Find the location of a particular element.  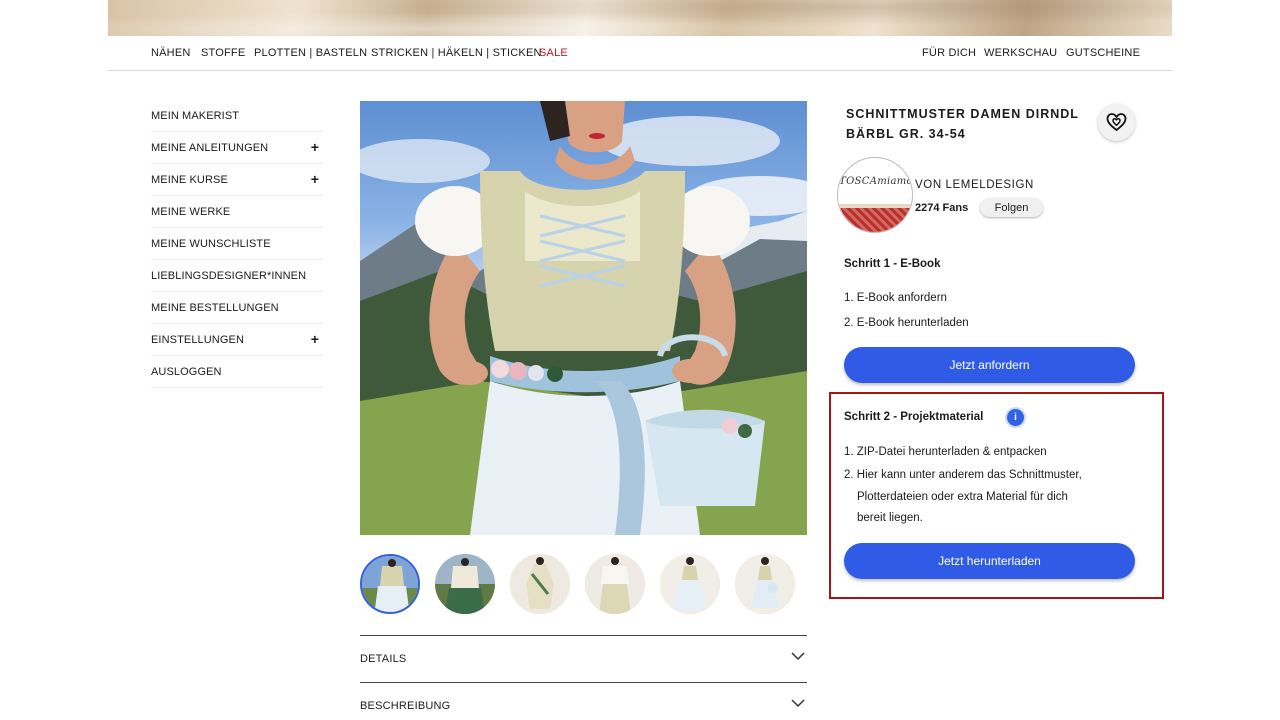

sidebar-item-meine-bestellungen: MEINE BESTELLUNGEN is located at coordinates (237, 308).